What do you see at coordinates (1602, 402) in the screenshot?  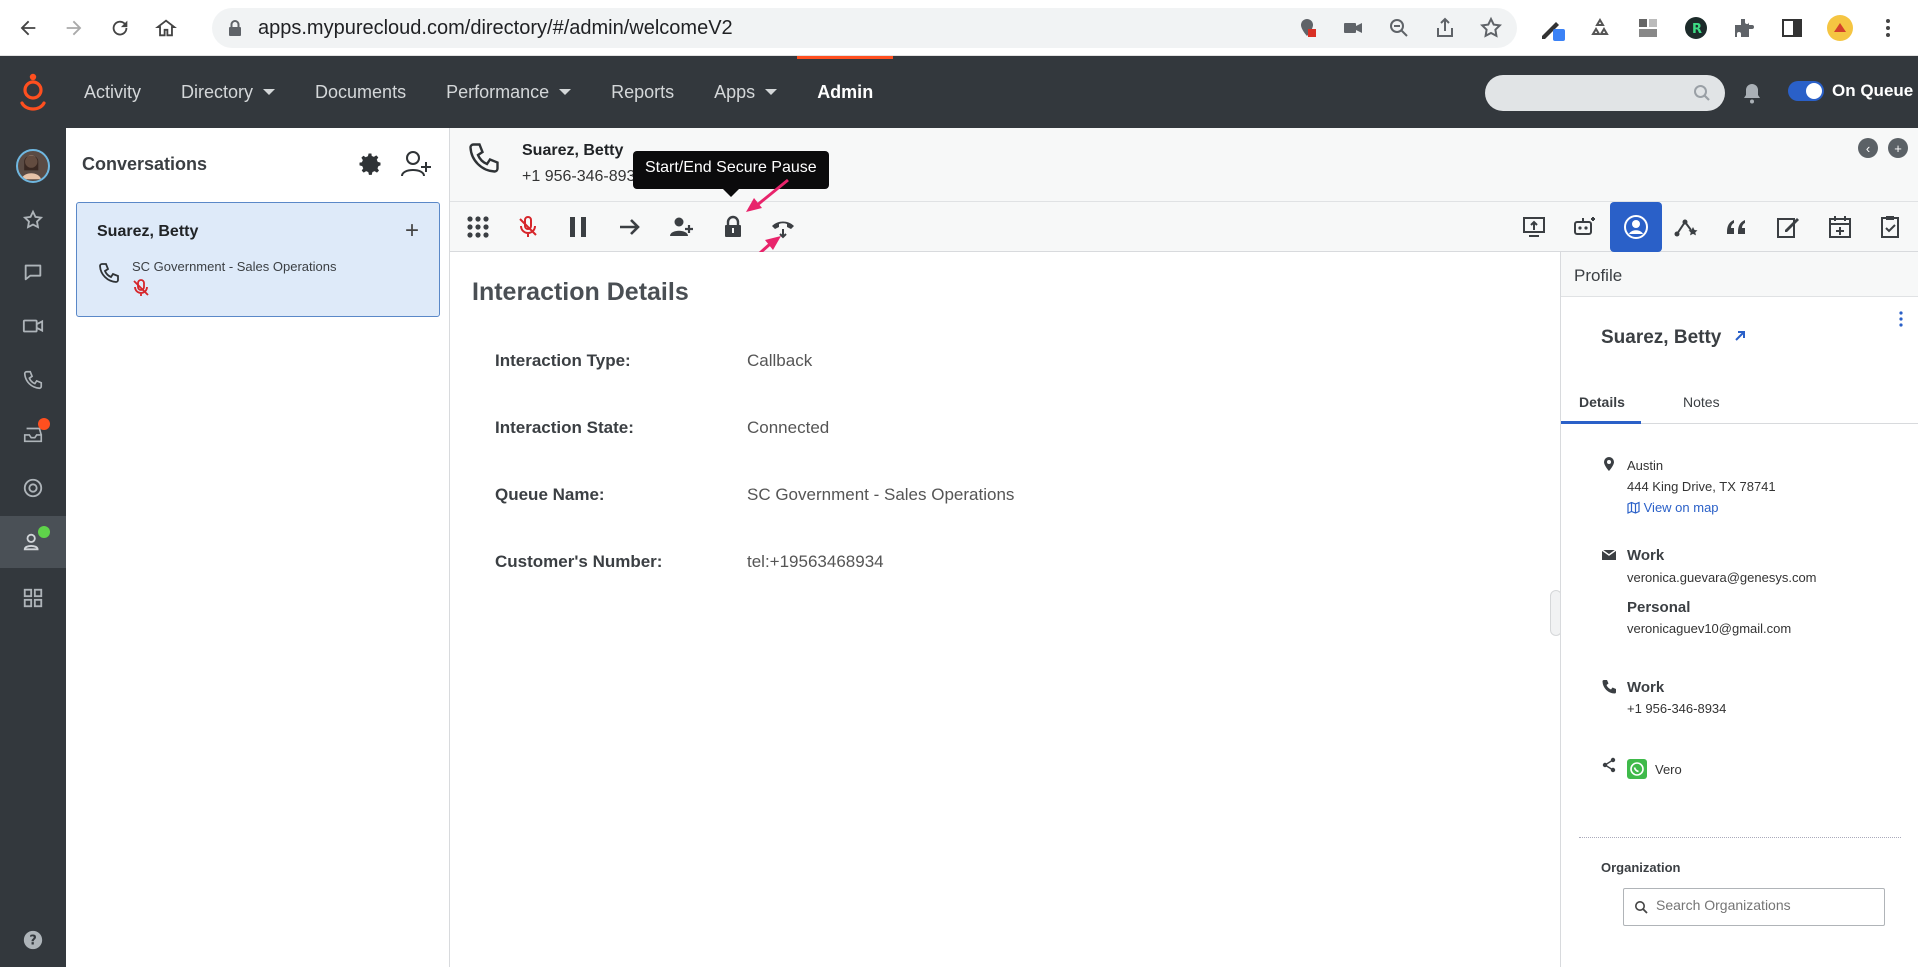 I see `tab-details: Details` at bounding box center [1602, 402].